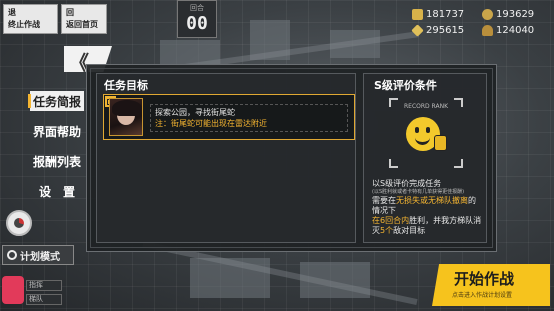  I want to click on menu-mission-briefing: 任务简报, so click(56, 101).